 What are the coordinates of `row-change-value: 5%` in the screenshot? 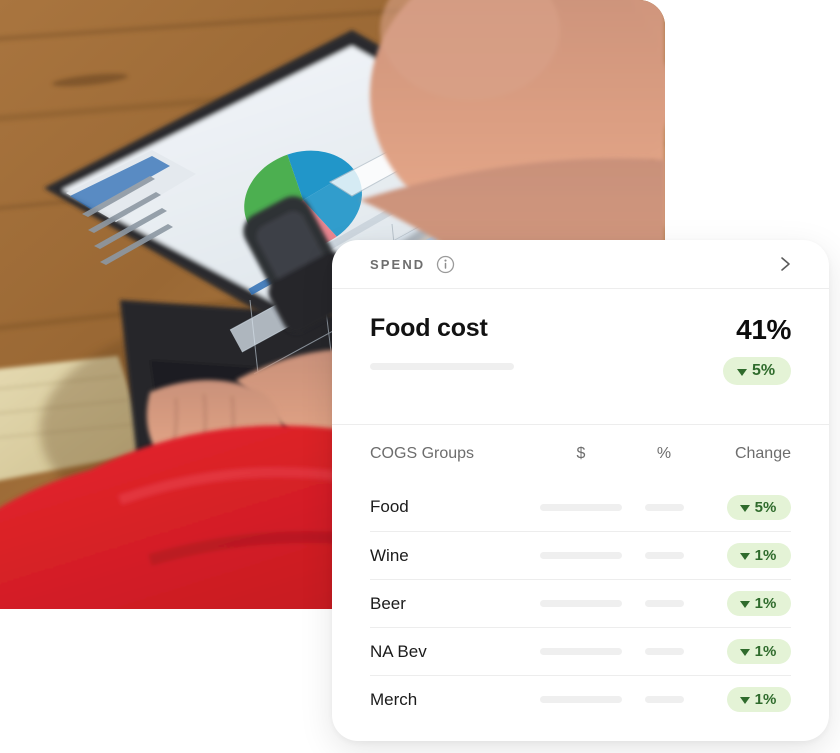 It's located at (765, 507).